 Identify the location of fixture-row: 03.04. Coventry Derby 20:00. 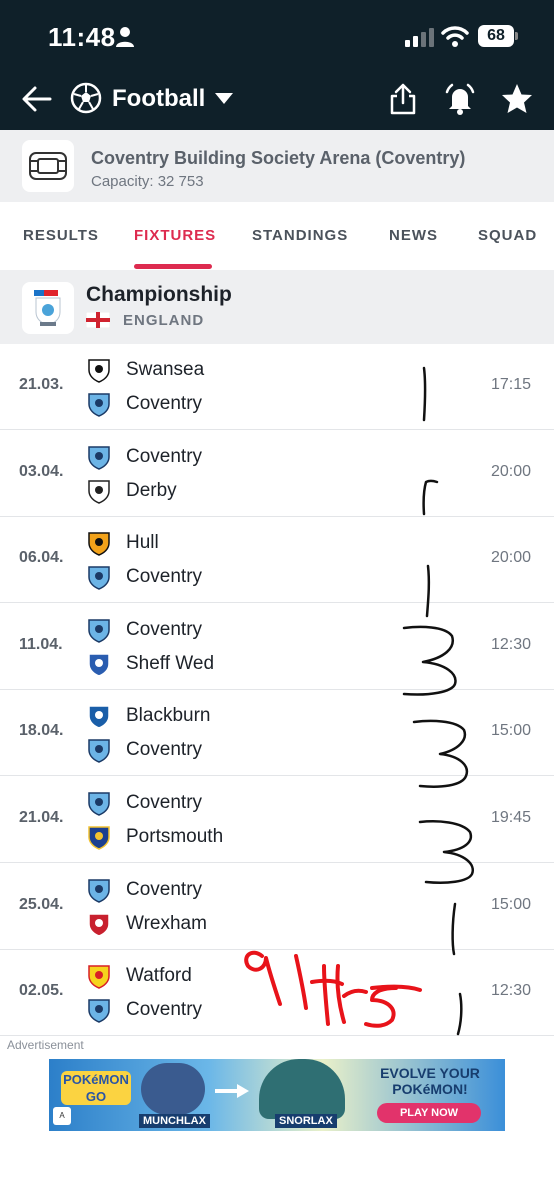
(277, 474).